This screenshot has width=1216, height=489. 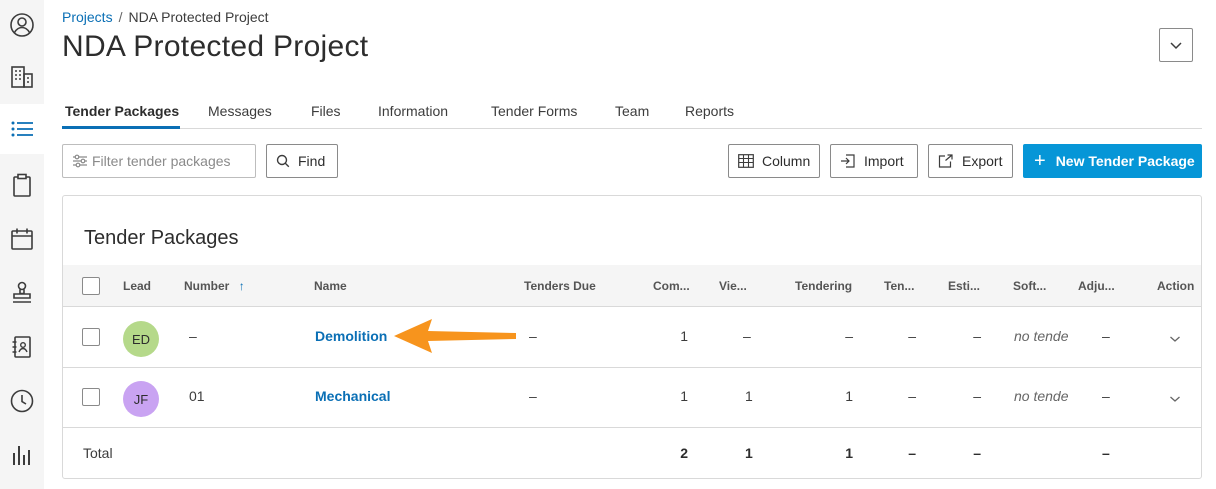 I want to click on sidebar-item-history, so click(x=22, y=401).